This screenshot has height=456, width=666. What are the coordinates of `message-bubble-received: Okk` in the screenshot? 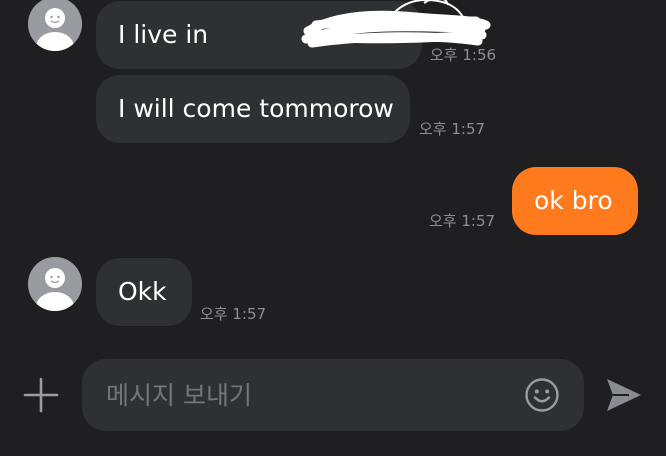 It's located at (144, 292).